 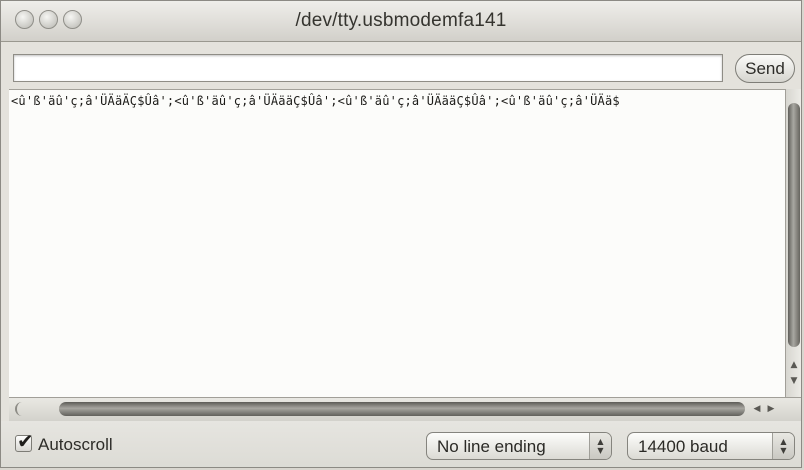 I want to click on scroll-right-icon: ▶, so click(x=771, y=409).